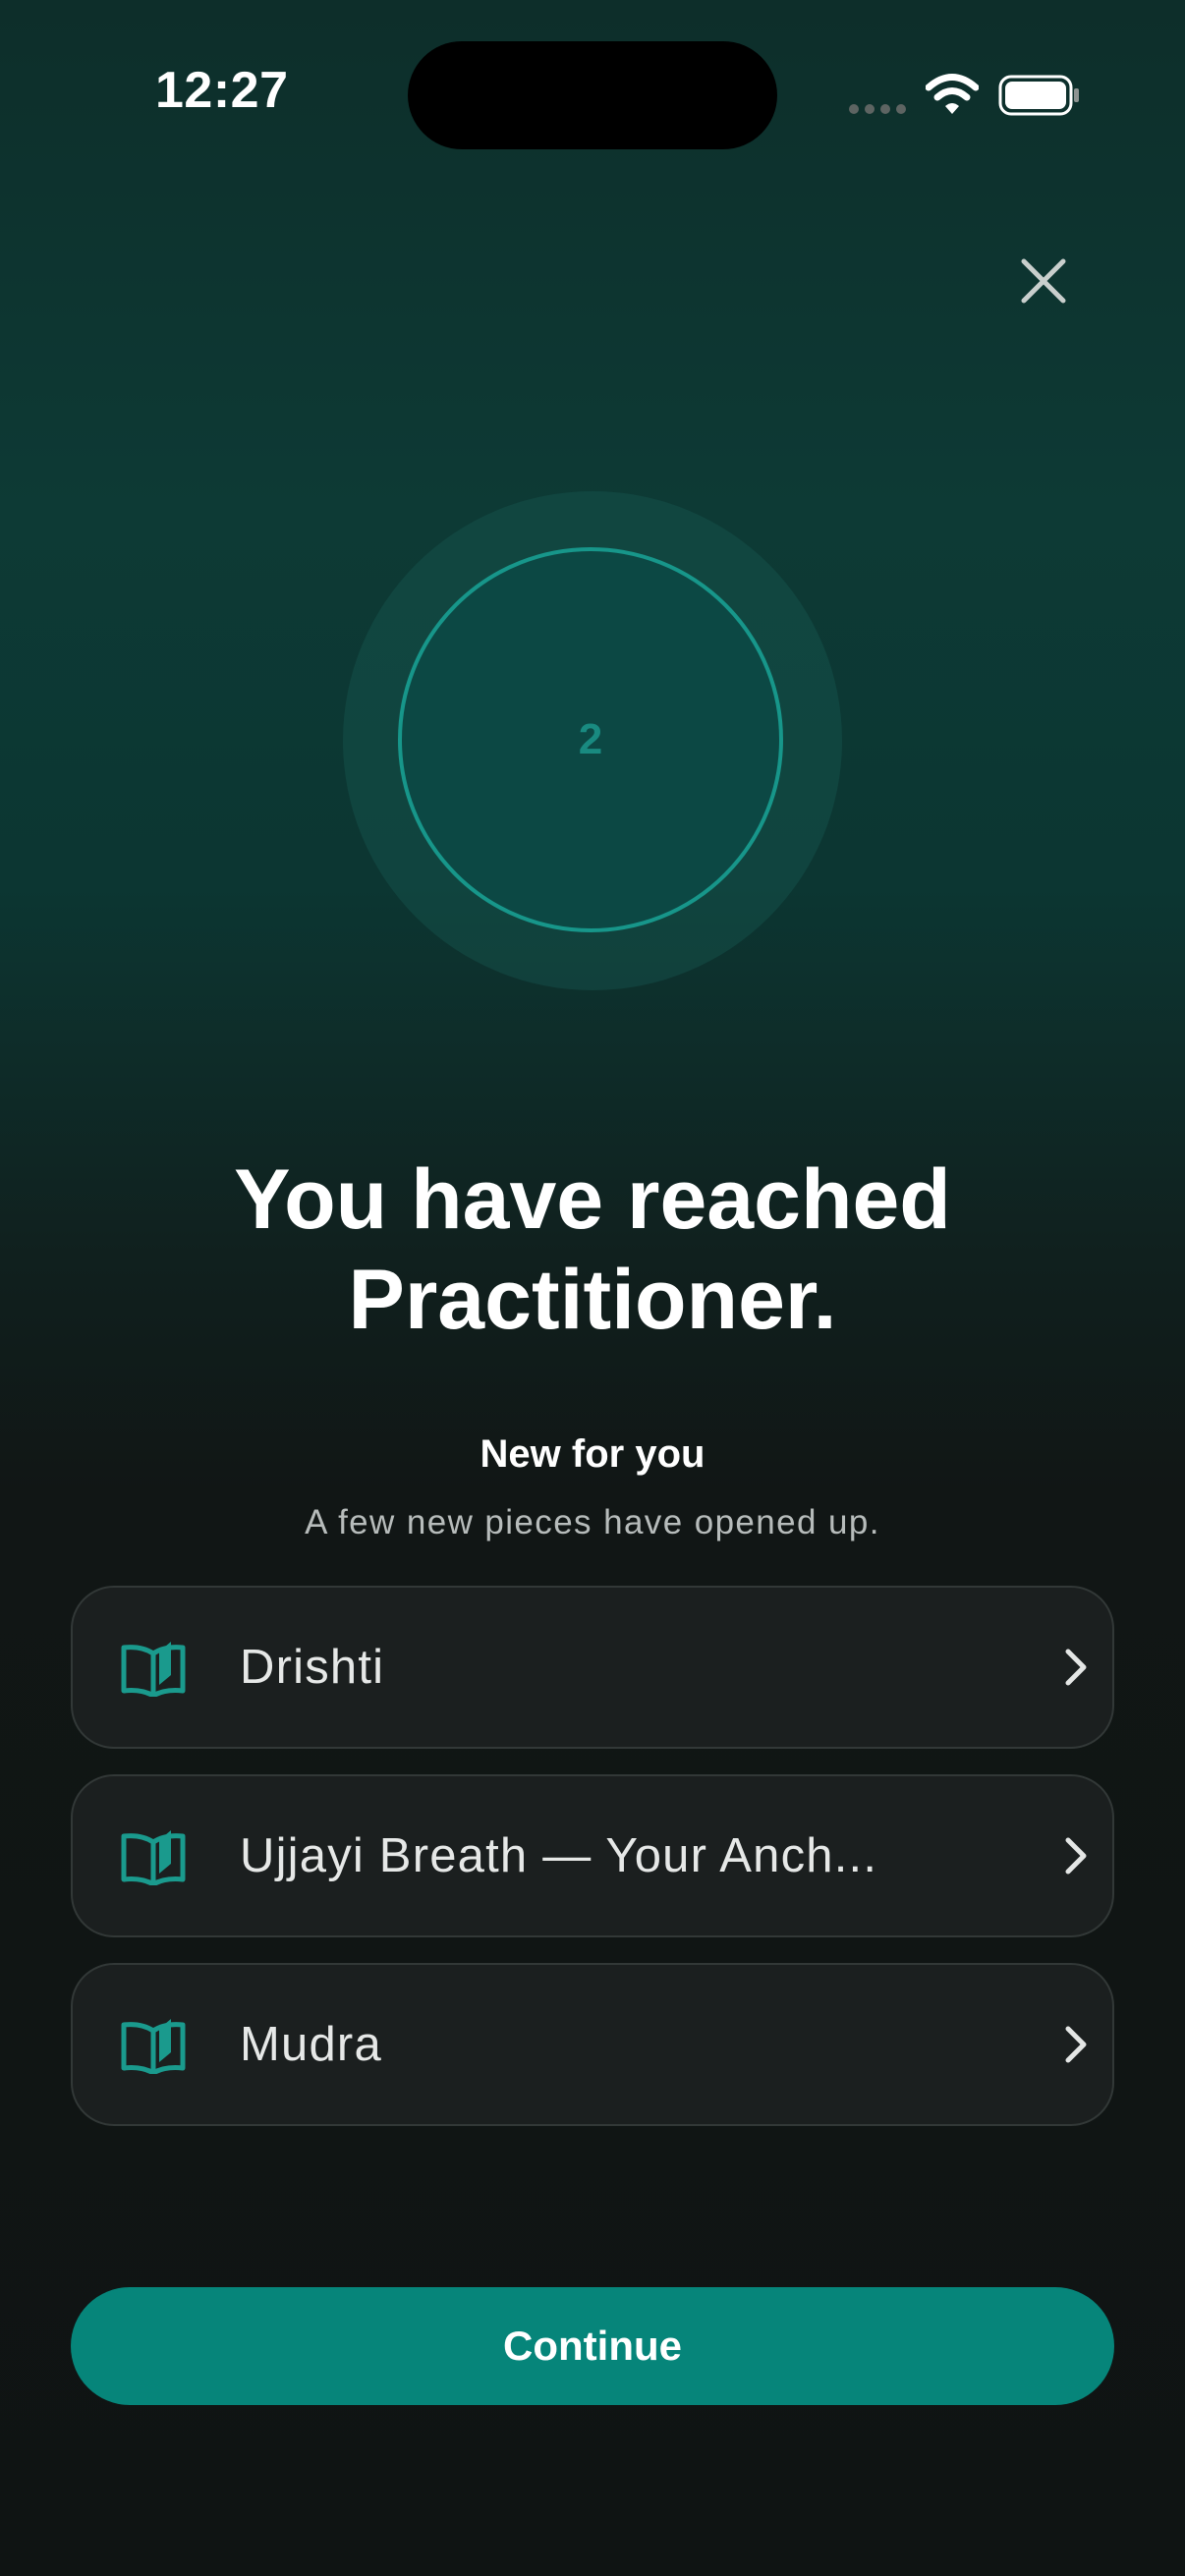  What do you see at coordinates (313, 1667) in the screenshot?
I see `unlocked-item-label: Drishti` at bounding box center [313, 1667].